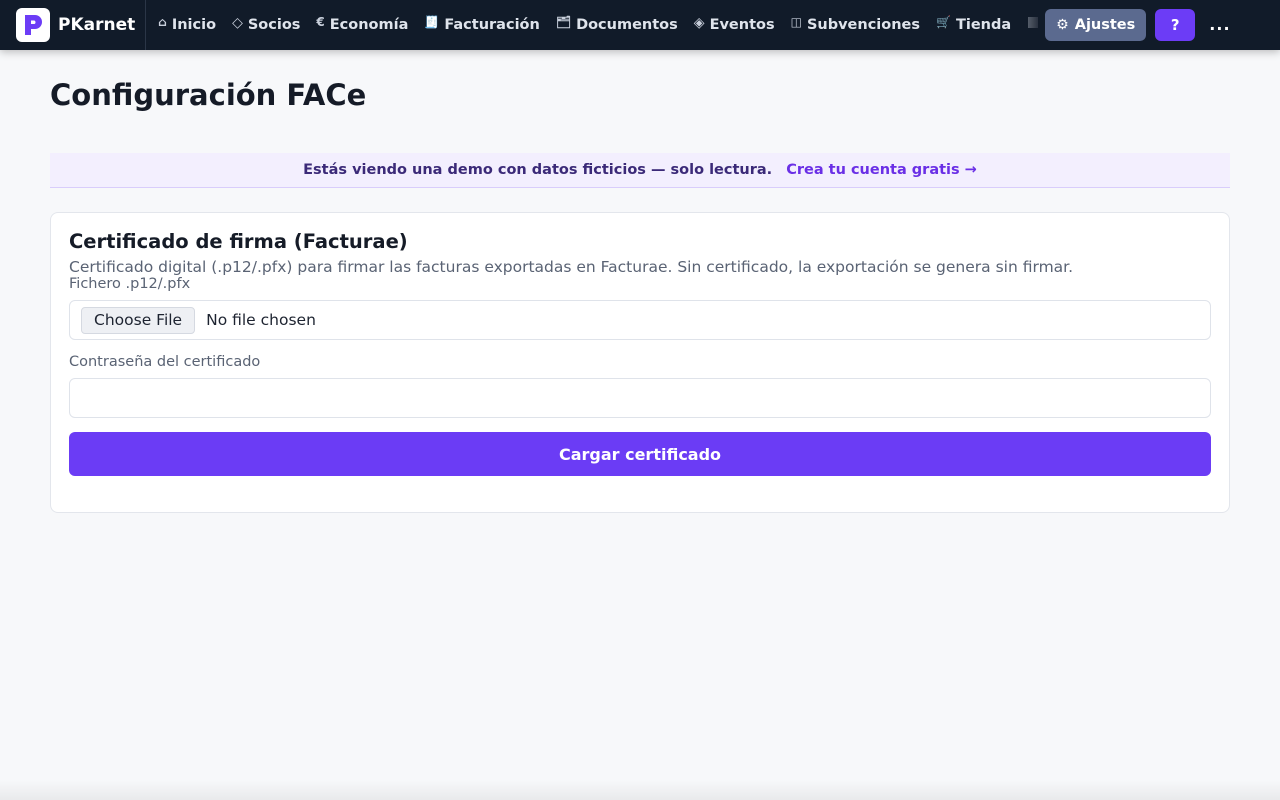 This screenshot has height=800, width=1280. I want to click on diamond-outline-icon: ◇, so click(237, 23).